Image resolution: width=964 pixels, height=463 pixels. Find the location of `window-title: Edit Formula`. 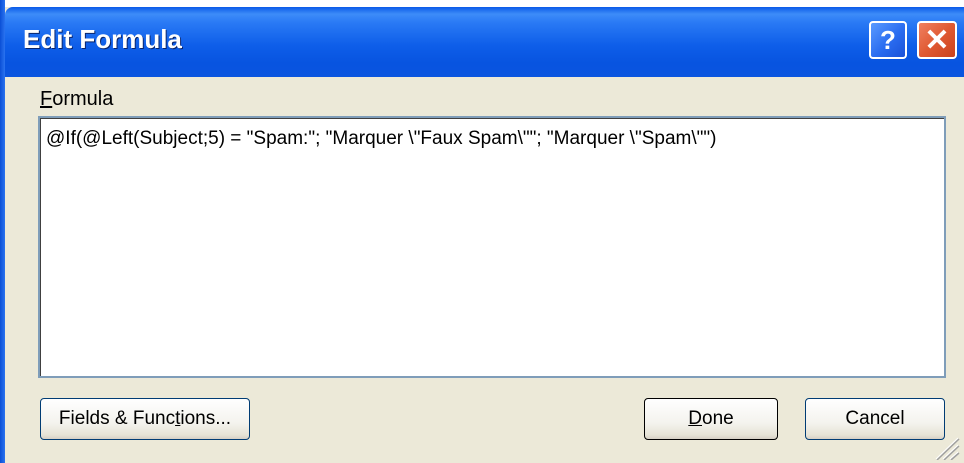

window-title: Edit Formula is located at coordinates (102, 39).